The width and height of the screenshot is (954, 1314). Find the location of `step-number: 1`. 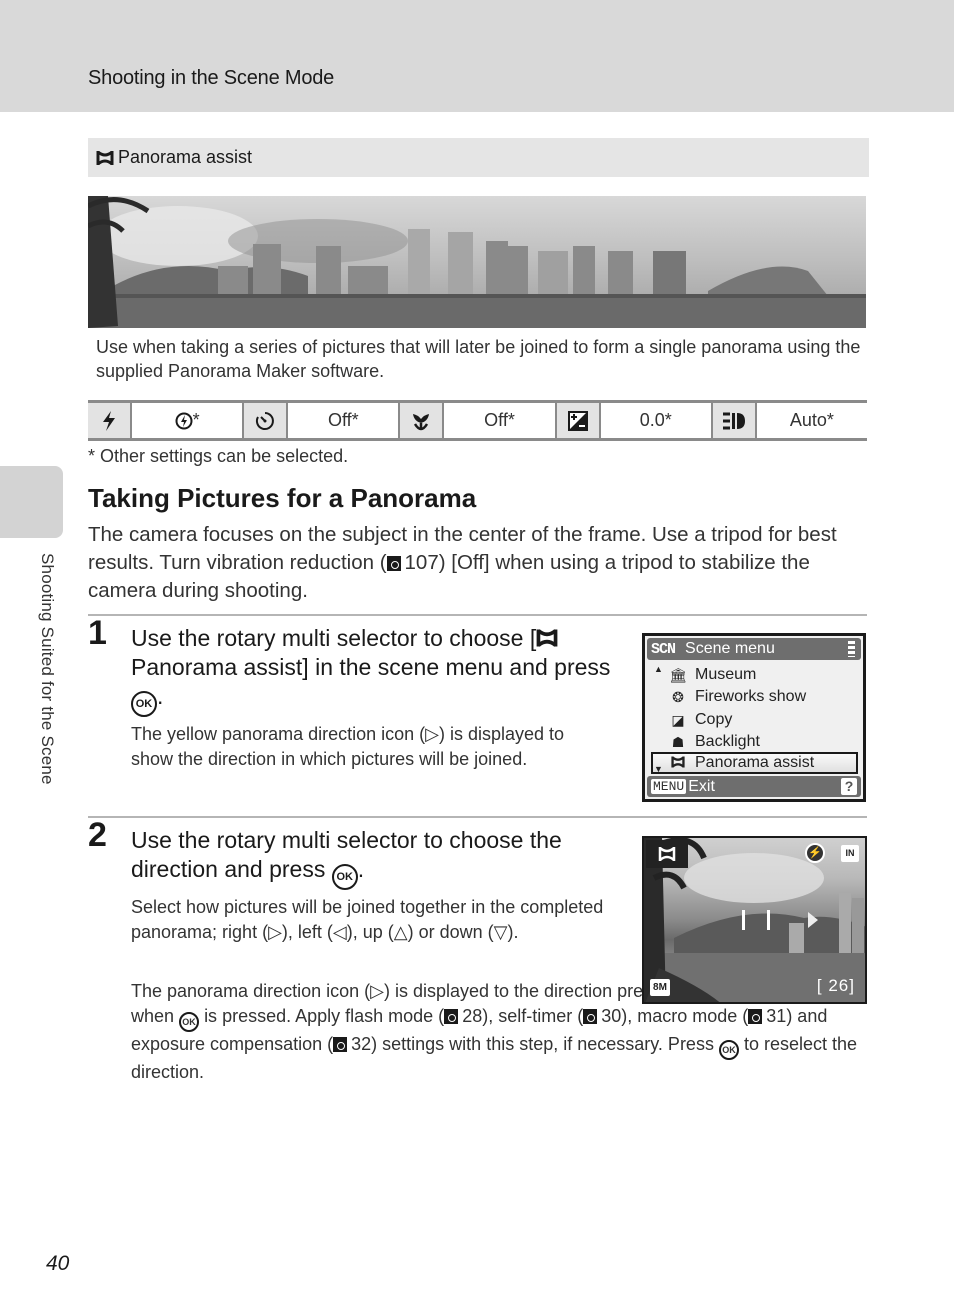

step-number: 1 is located at coordinates (97, 633).